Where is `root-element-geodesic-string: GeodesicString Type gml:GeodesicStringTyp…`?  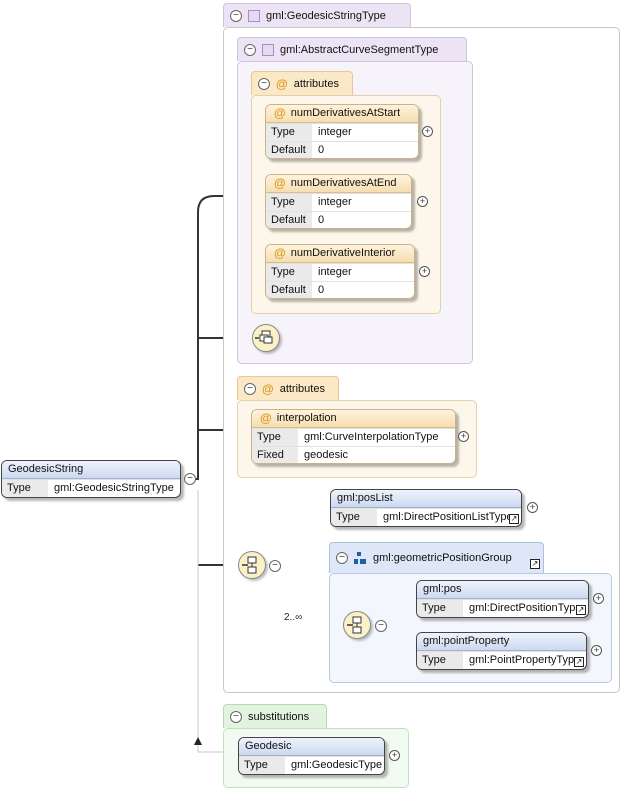 root-element-geodesic-string: GeodesicString Type gml:GeodesicStringTyp… is located at coordinates (91, 479).